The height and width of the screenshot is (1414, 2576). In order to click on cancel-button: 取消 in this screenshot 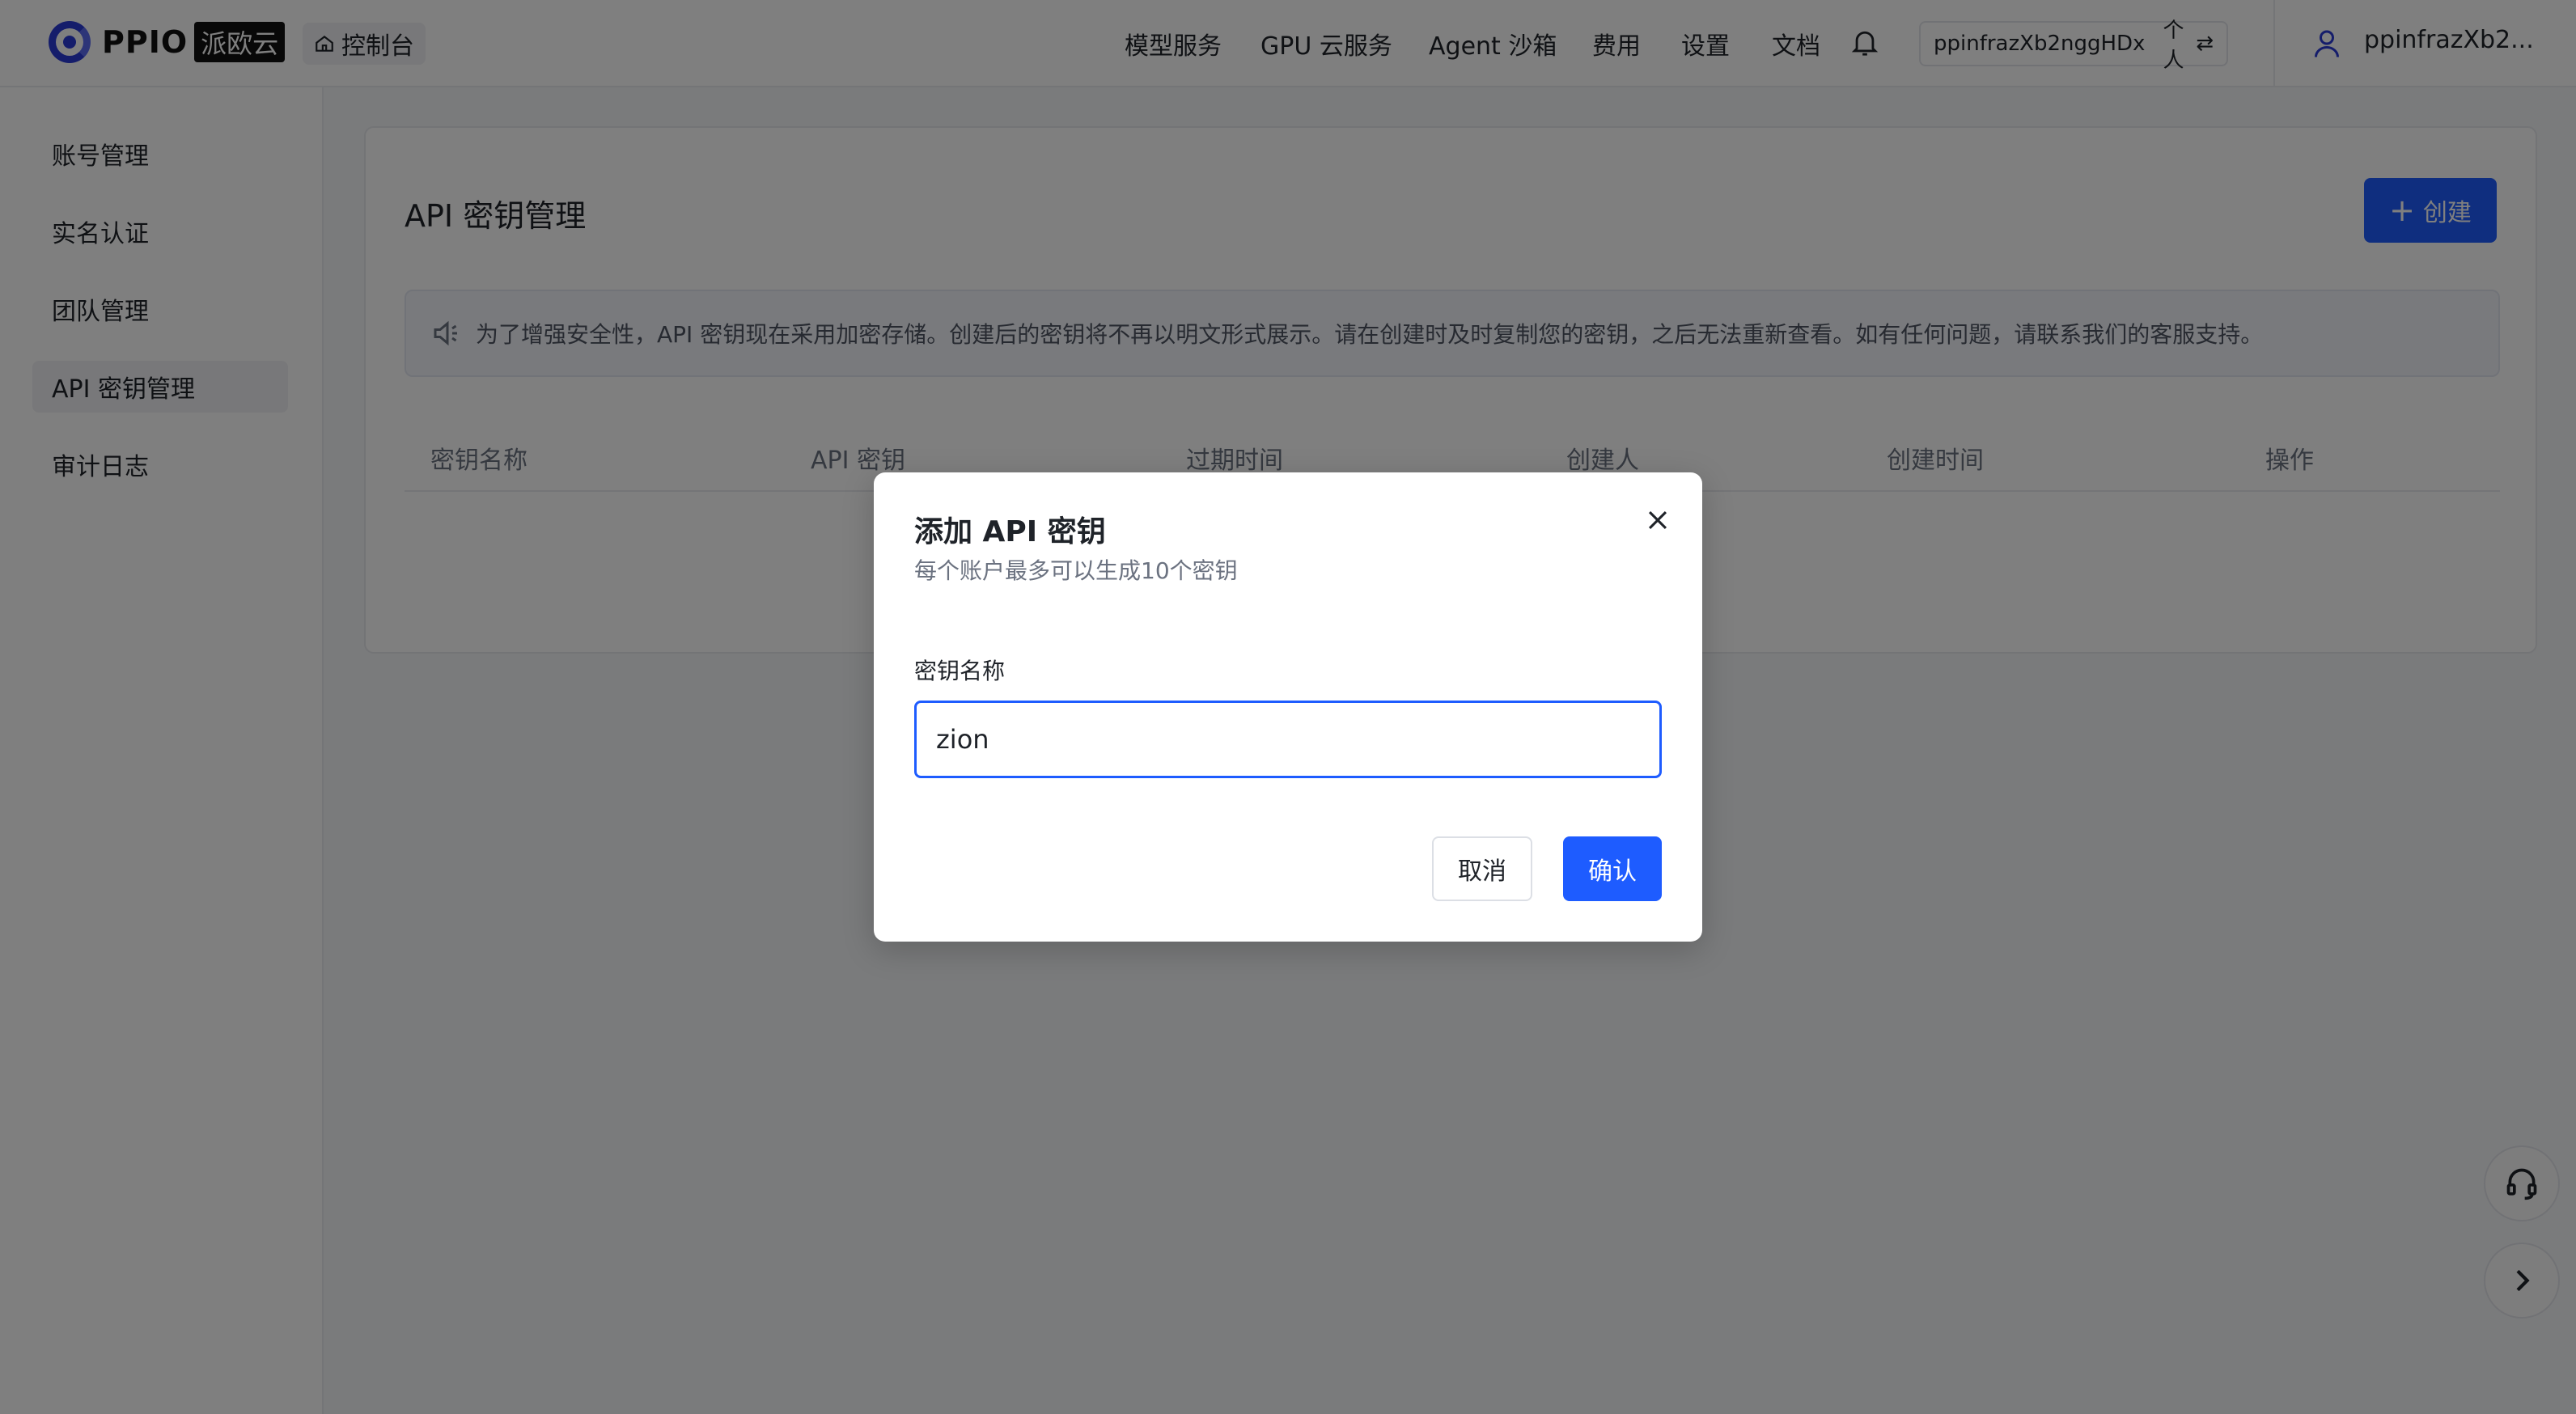, I will do `click(1482, 868)`.